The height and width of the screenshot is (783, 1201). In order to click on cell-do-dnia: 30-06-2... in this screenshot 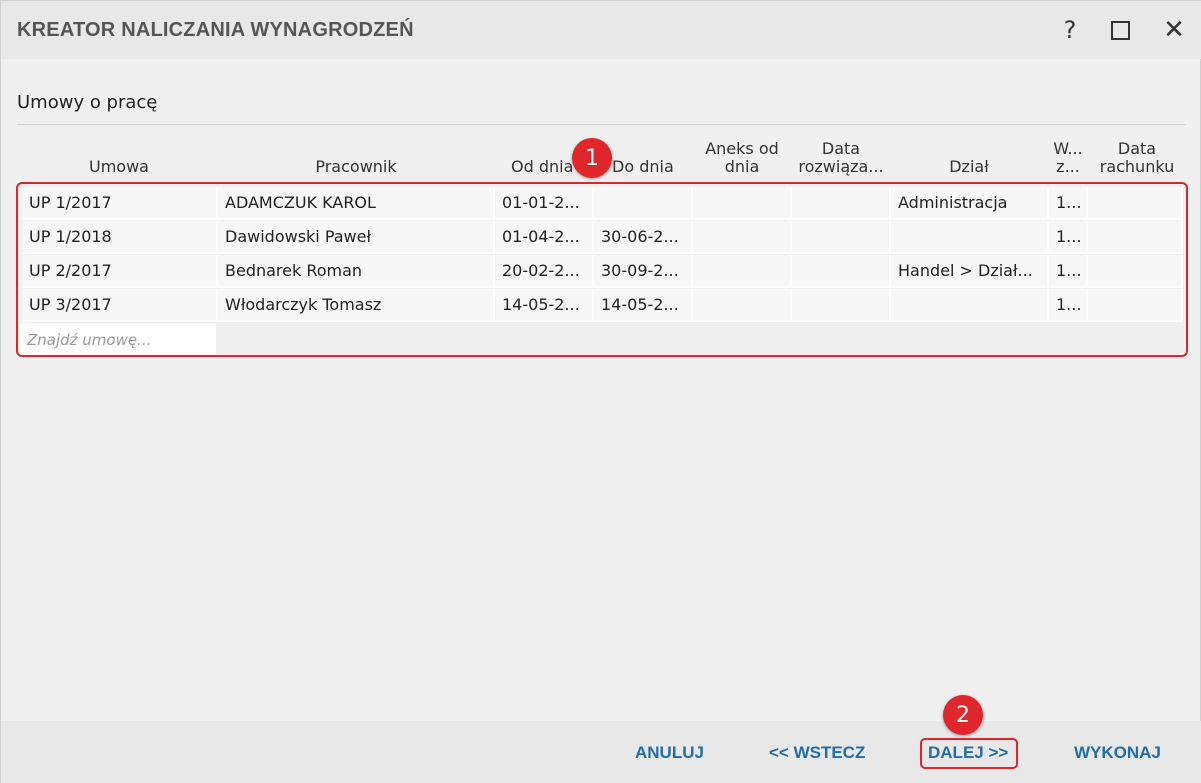, I will do `click(643, 237)`.